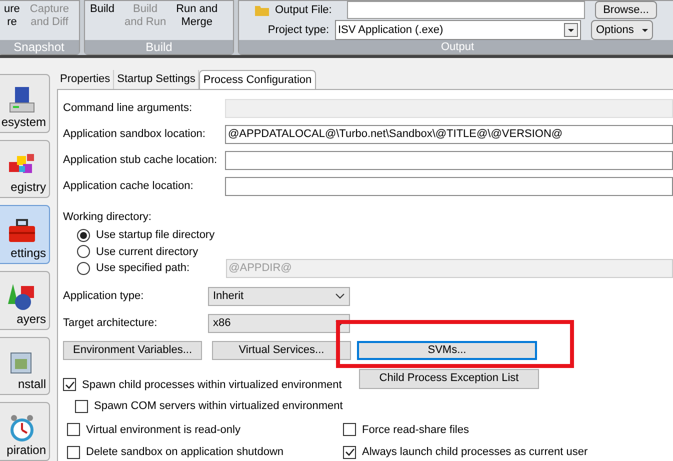 The height and width of the screenshot is (461, 673). What do you see at coordinates (12, 16) in the screenshot?
I see `ribbon-button: ure re` at bounding box center [12, 16].